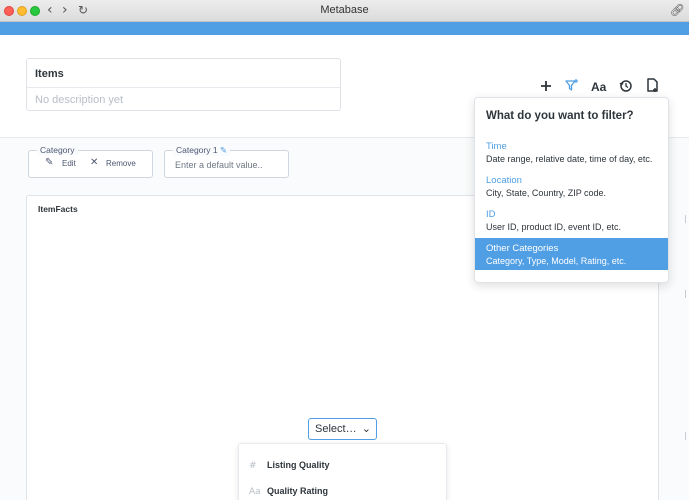 Image resolution: width=689 pixels, height=500 pixels. I want to click on list-item: Aa Quality Rating, so click(288, 491).